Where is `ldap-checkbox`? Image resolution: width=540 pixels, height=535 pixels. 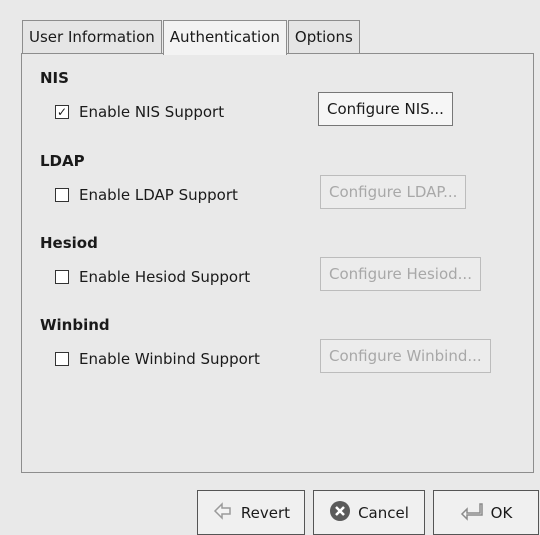
ldap-checkbox is located at coordinates (62, 195).